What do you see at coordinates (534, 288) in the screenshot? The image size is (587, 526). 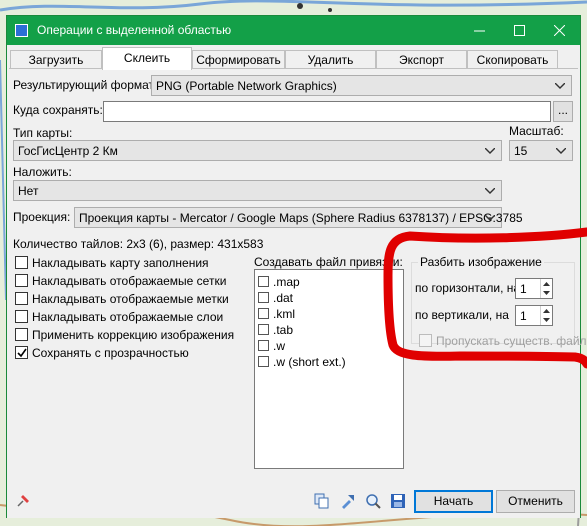 I see `split-horizontal-input: 1` at bounding box center [534, 288].